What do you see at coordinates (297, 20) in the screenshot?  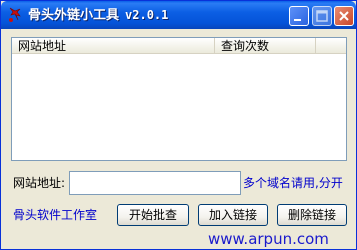 I see `minimize-icon` at bounding box center [297, 20].